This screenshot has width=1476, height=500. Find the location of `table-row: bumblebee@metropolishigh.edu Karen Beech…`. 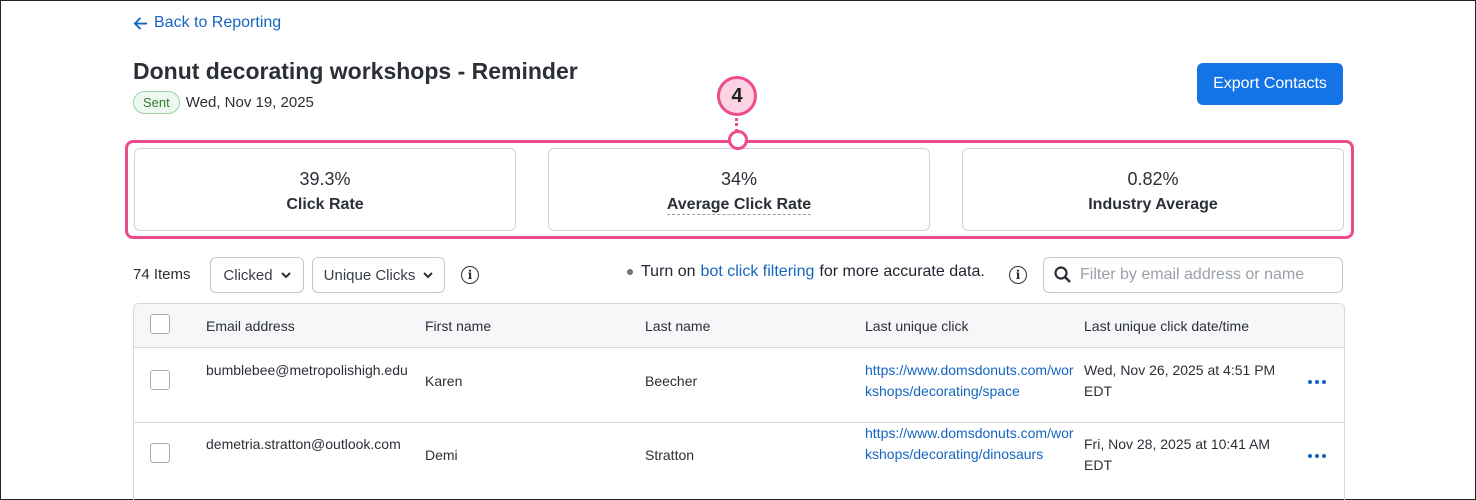

table-row: bumblebee@metropolishigh.edu Karen Beech… is located at coordinates (739, 385).